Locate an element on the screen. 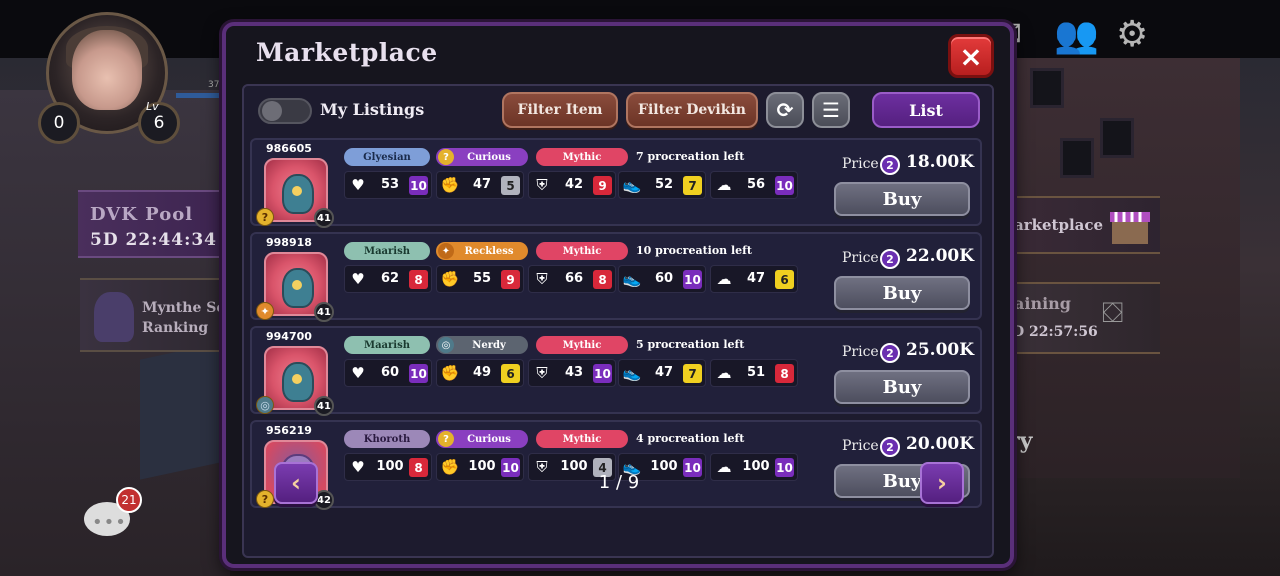 Image resolution: width=1280 pixels, height=576 pixels. trait-mini-icon: ✦ is located at coordinates (265, 311).